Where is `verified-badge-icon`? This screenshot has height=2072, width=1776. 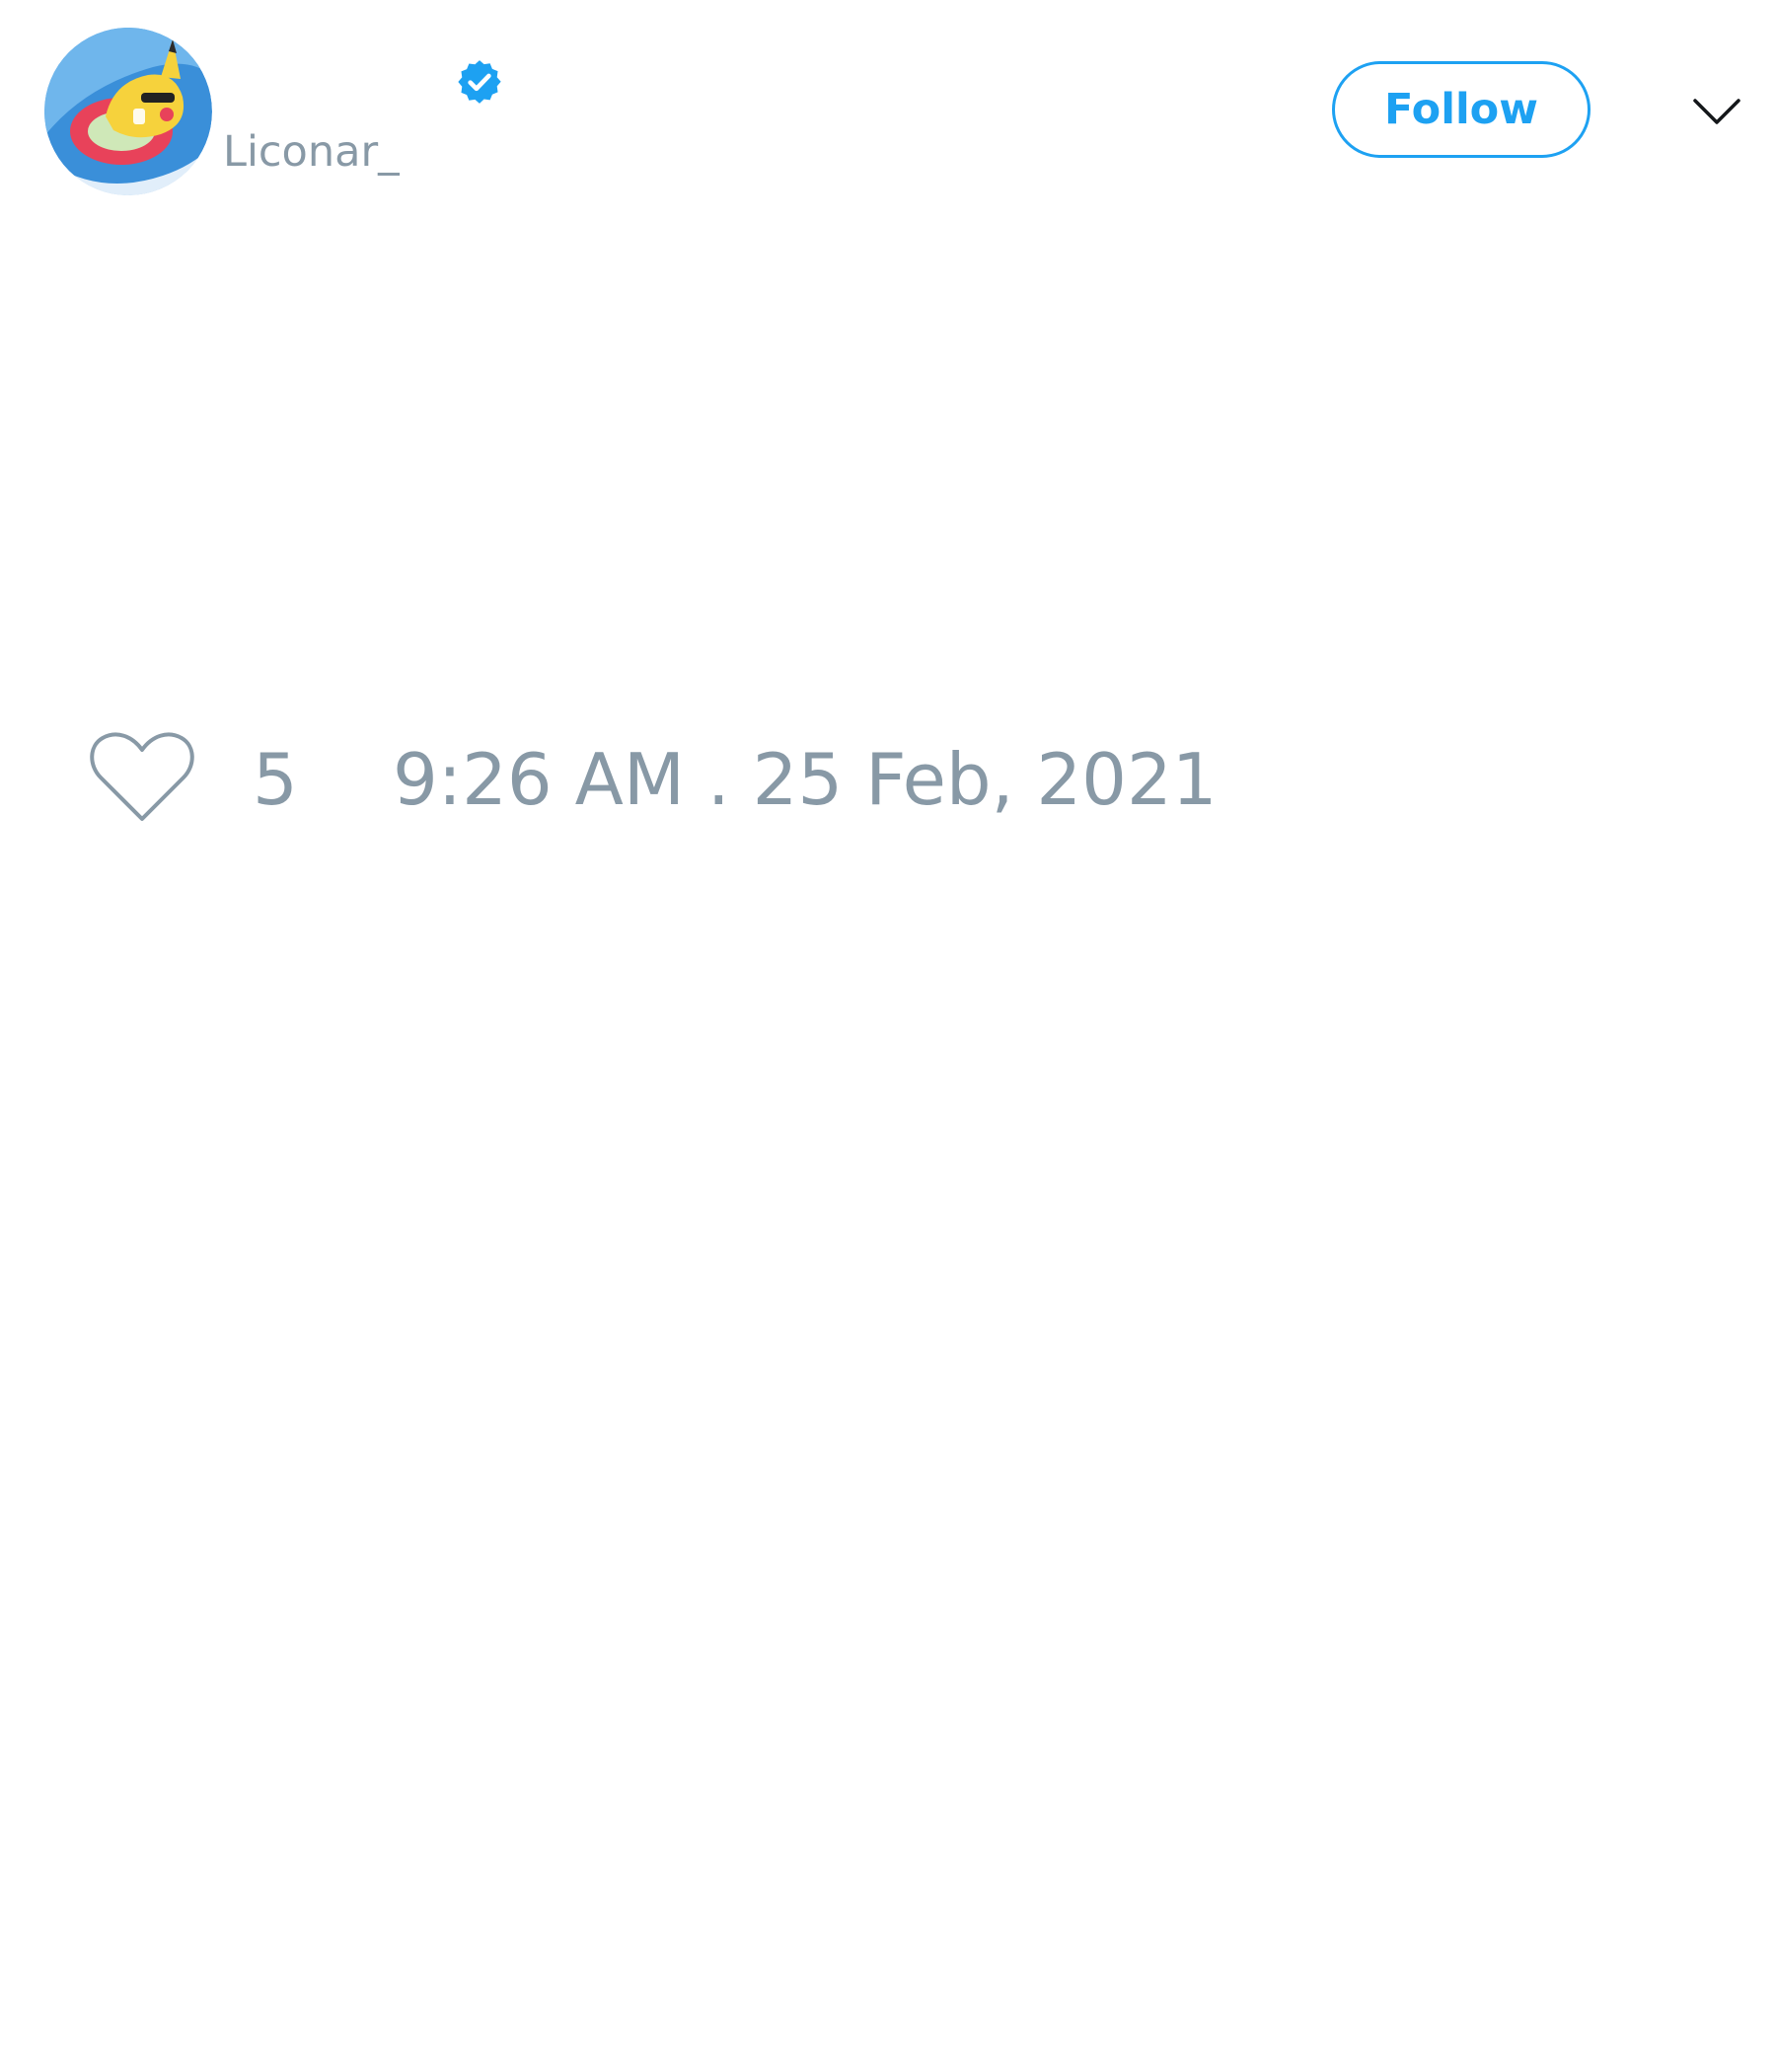 verified-badge-icon is located at coordinates (480, 82).